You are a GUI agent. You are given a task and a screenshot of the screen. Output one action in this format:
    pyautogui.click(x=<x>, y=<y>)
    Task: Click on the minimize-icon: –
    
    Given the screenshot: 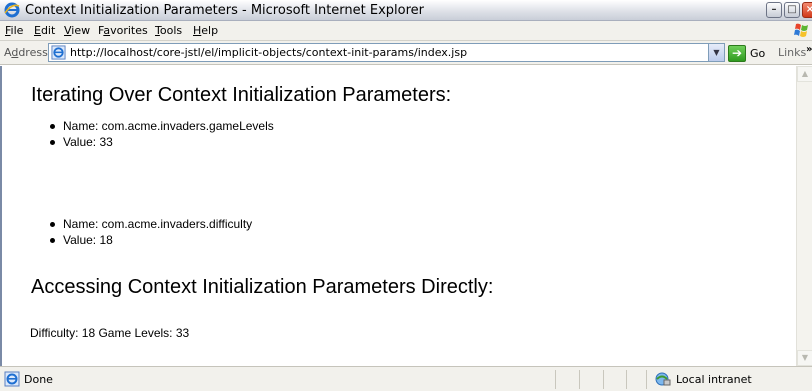 What is the action you would take?
    pyautogui.click(x=774, y=9)
    